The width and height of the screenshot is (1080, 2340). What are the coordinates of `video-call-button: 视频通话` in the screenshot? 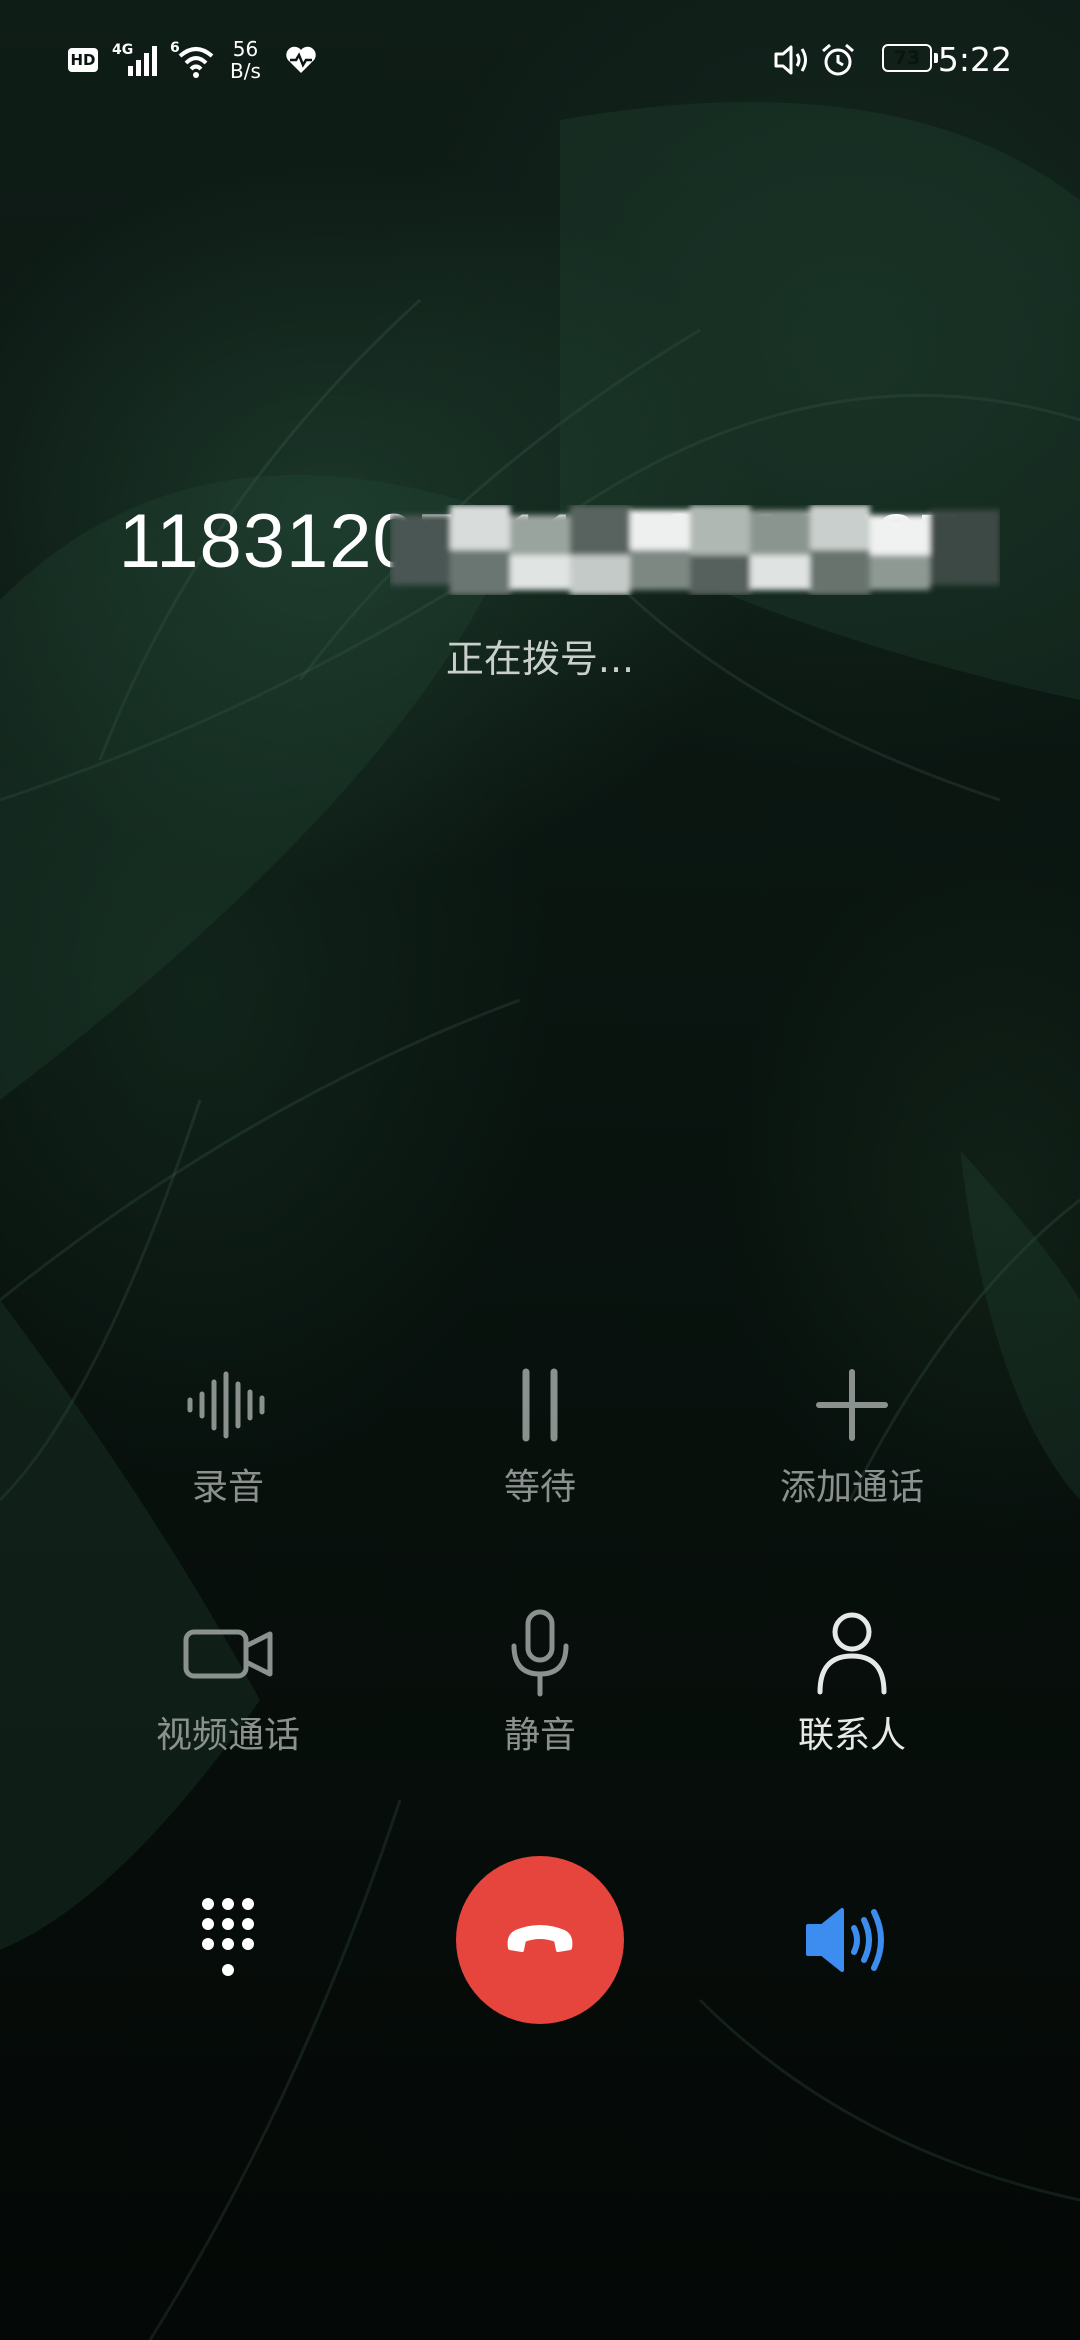 It's located at (228, 1688).